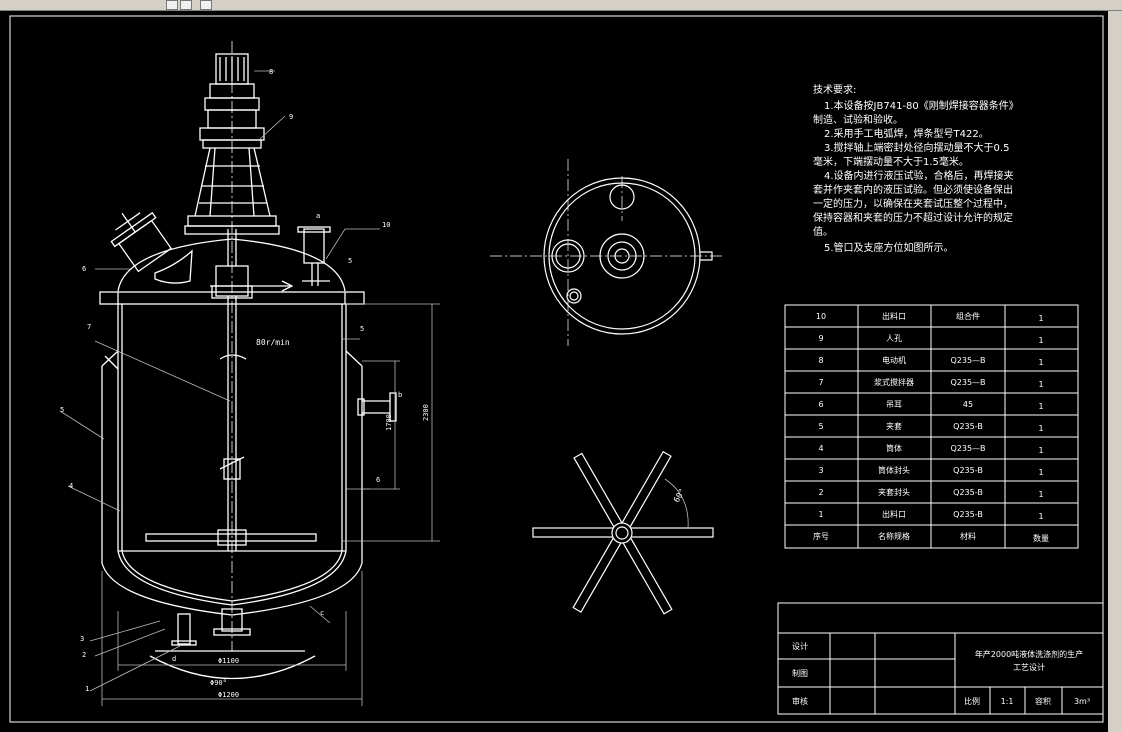 Image resolution: width=1122 pixels, height=732 pixels. What do you see at coordinates (906, 133) in the screenshot?
I see `drawing-label: 2.采用手工电弧焊，焊条型号T422。` at bounding box center [906, 133].